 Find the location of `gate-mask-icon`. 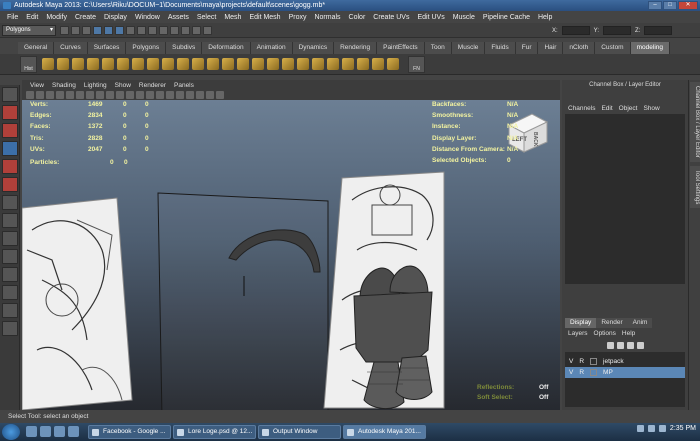

gate-mask-icon is located at coordinates (100, 95).